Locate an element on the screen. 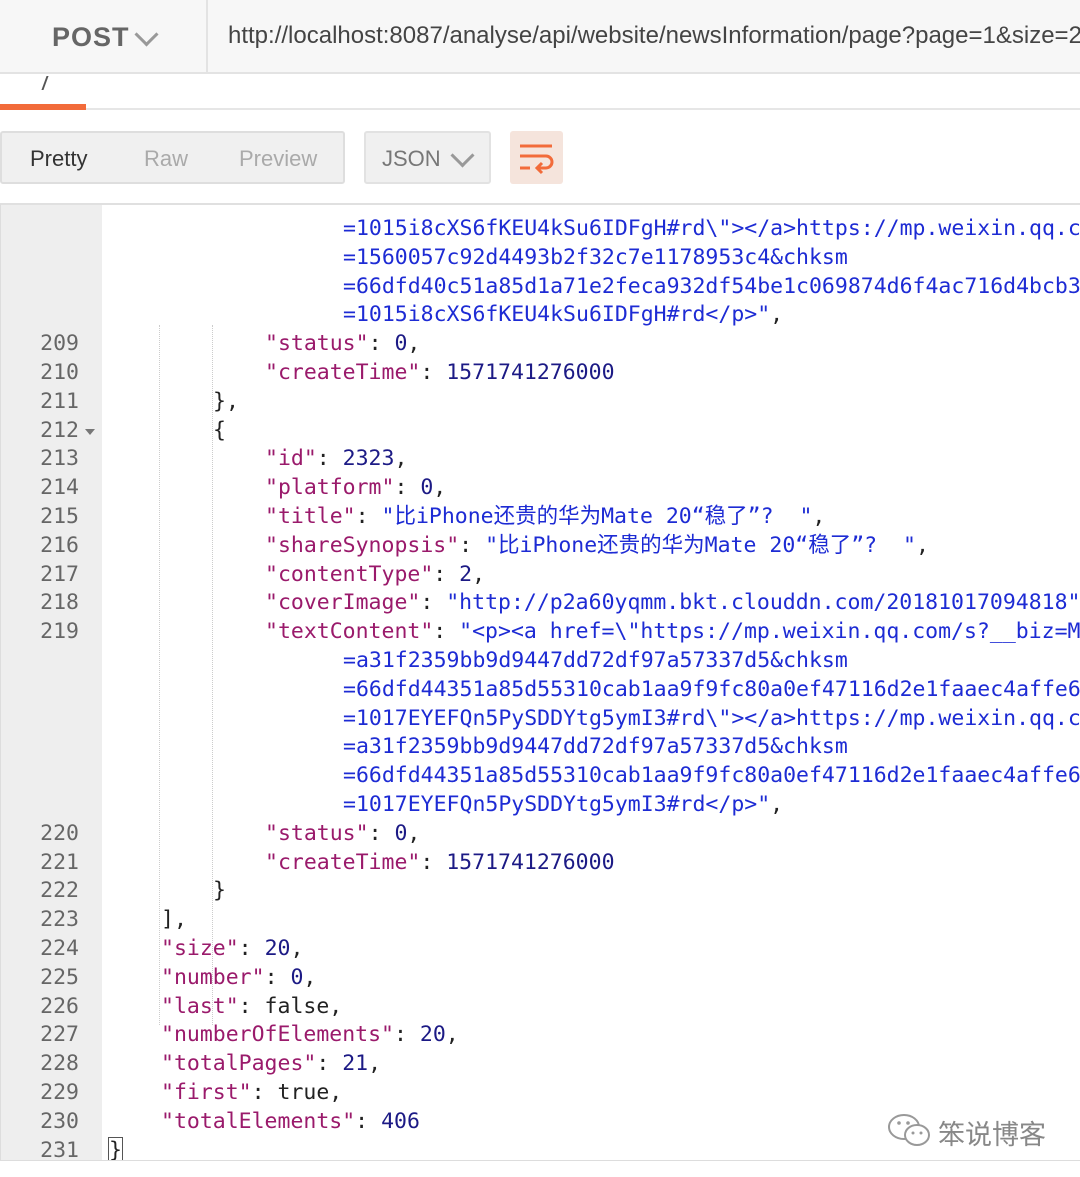 The width and height of the screenshot is (1080, 1177). method-dropdown: POST is located at coordinates (104, 36).